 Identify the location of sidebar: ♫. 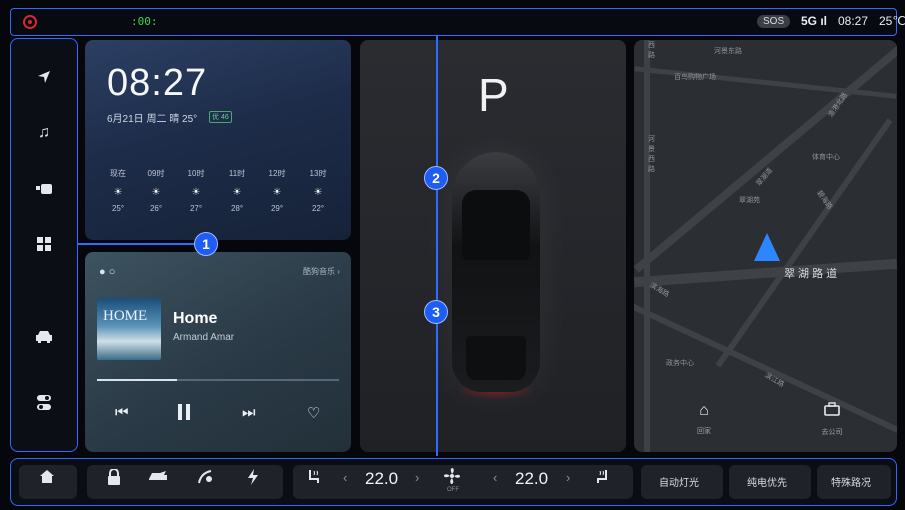
(44, 245).